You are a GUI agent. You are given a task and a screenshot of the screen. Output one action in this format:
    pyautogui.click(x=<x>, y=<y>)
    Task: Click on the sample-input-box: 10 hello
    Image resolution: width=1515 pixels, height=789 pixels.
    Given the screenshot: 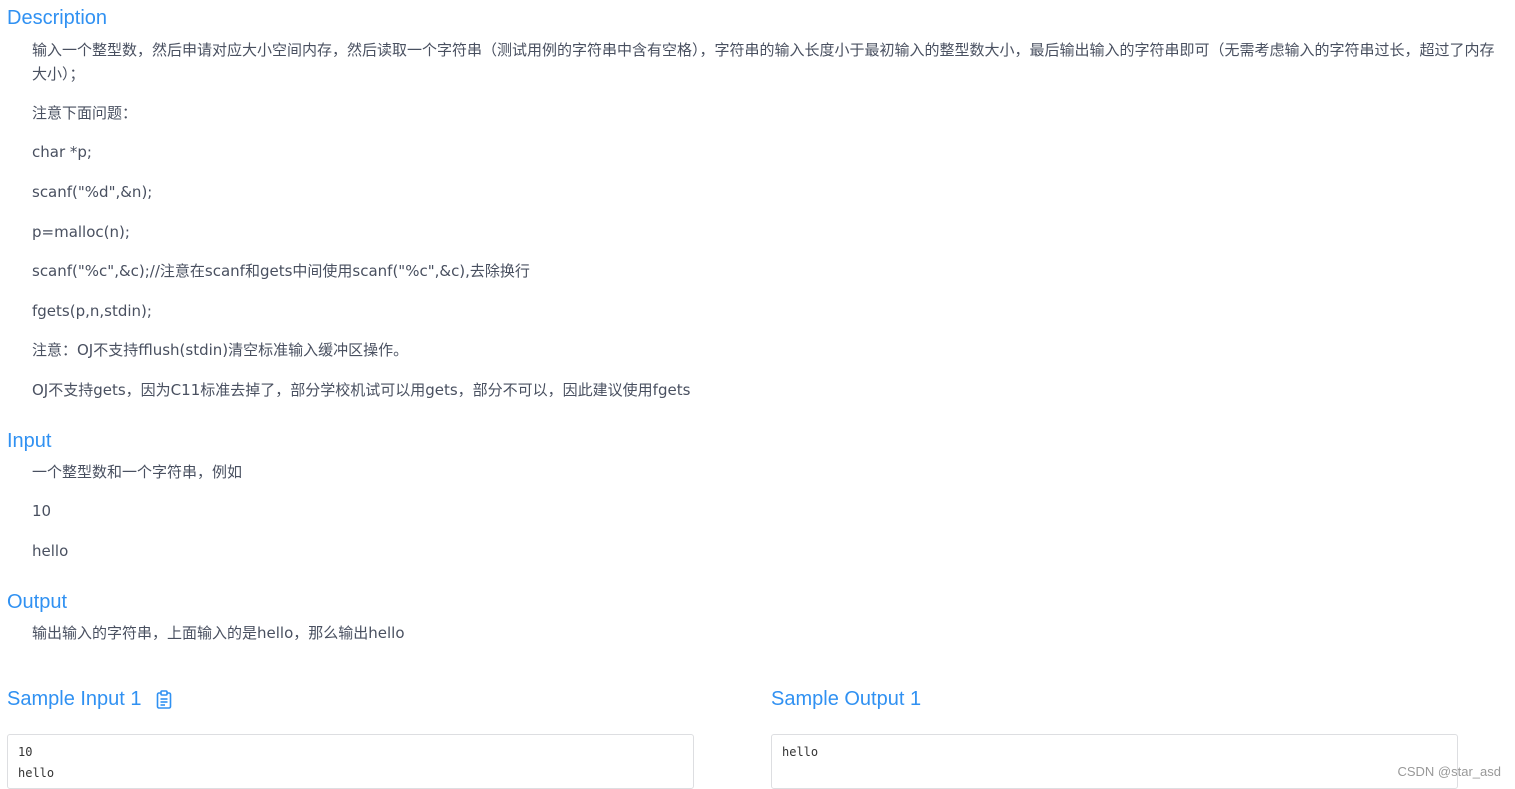 What is the action you would take?
    pyautogui.click(x=350, y=761)
    